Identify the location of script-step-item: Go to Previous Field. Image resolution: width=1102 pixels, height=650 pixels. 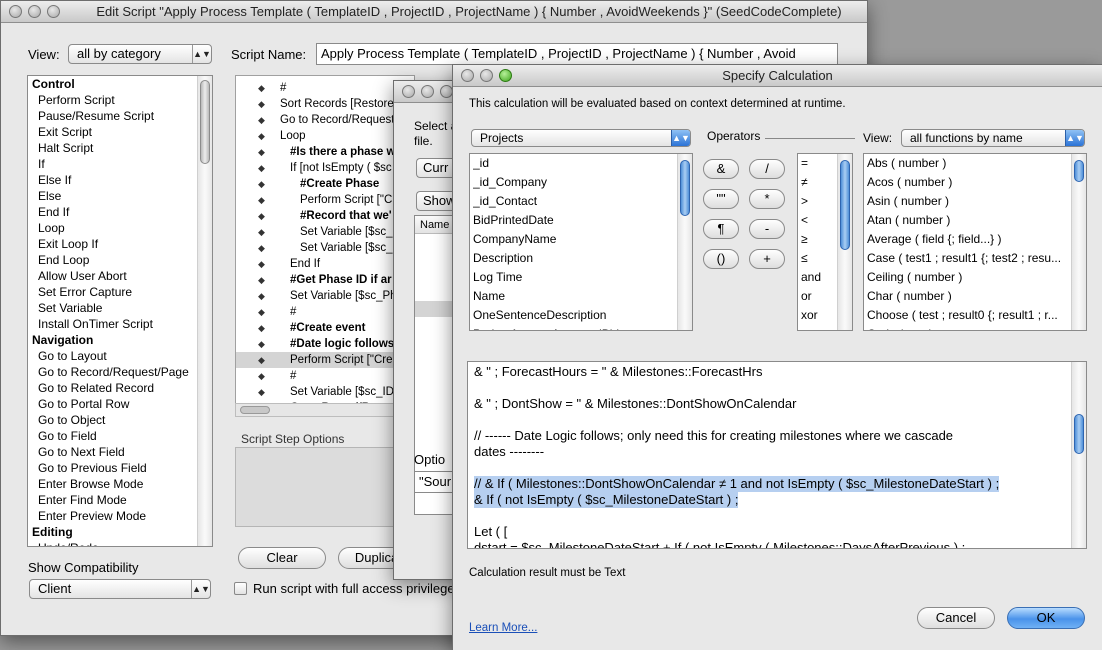
(113, 468).